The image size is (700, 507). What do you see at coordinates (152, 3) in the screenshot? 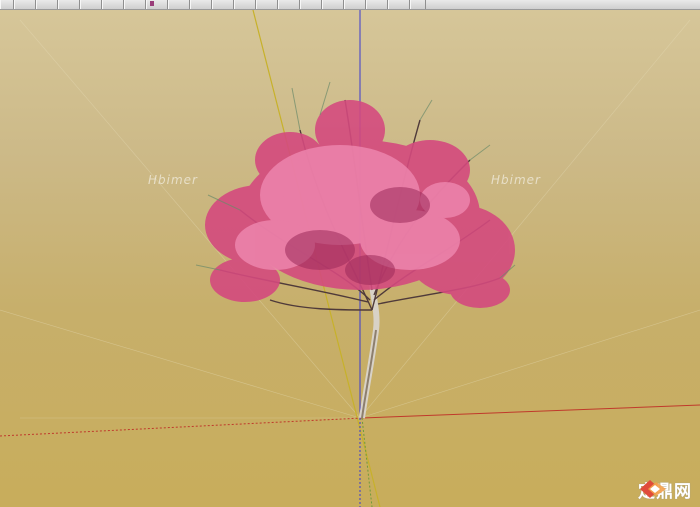
I see `paint-bucket-icon` at bounding box center [152, 3].